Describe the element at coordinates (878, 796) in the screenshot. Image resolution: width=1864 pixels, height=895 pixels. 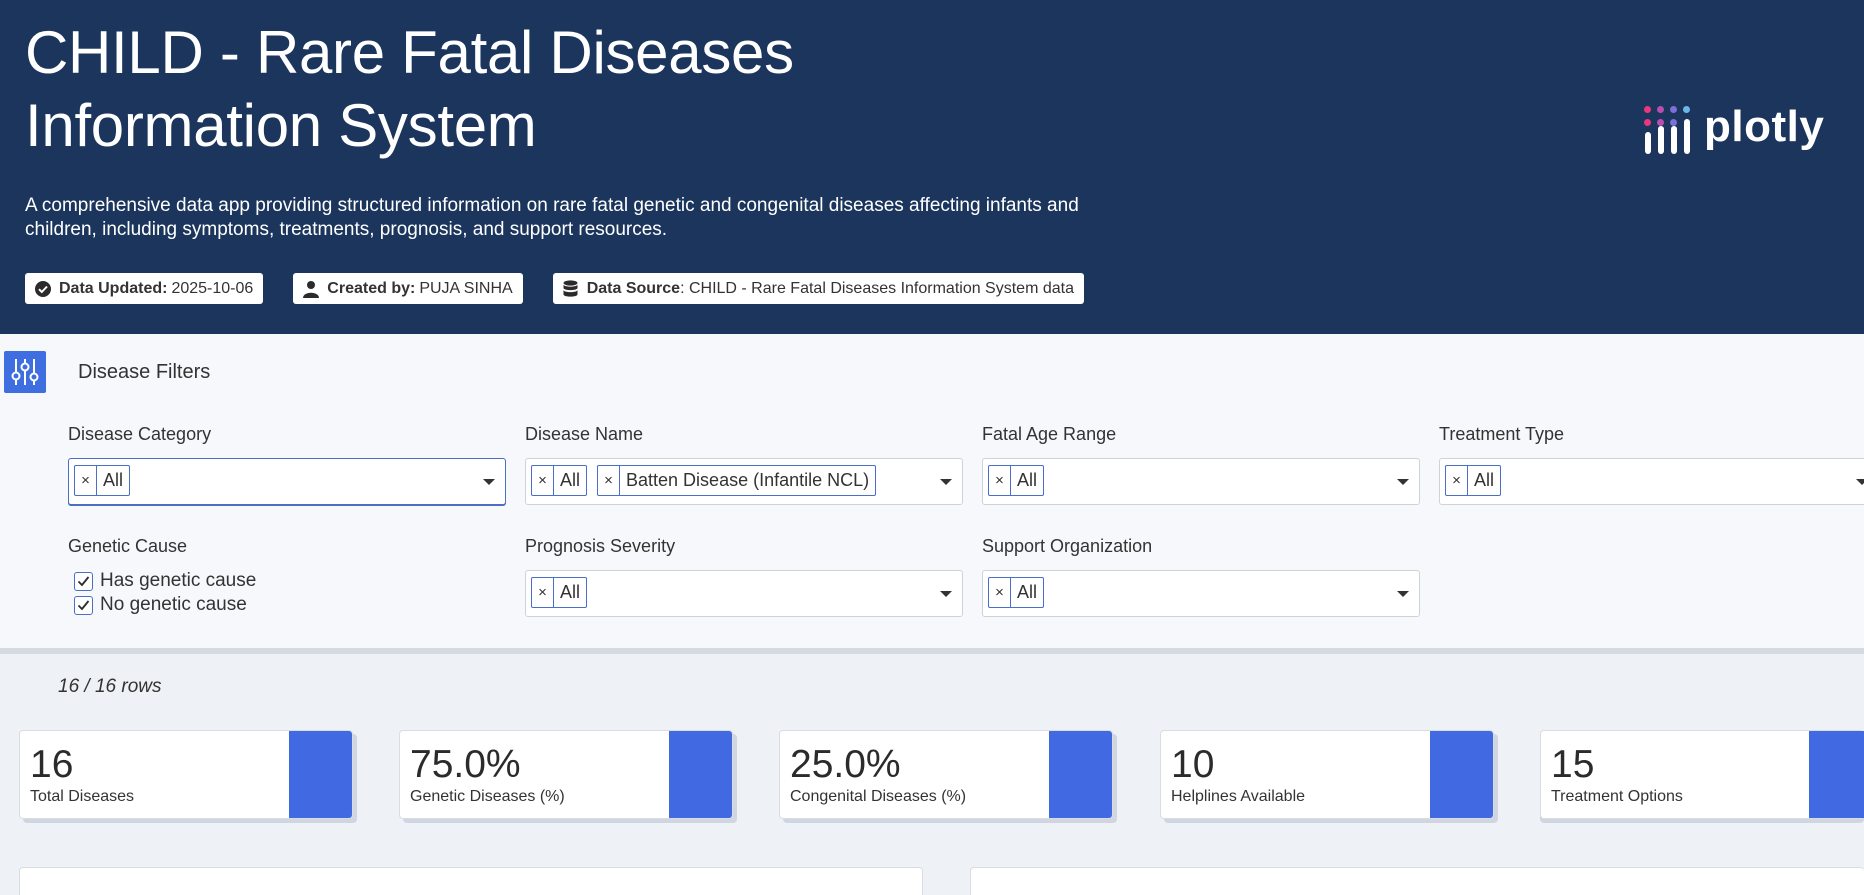
I see `stat-label: Congenital Diseases (%)` at that location.